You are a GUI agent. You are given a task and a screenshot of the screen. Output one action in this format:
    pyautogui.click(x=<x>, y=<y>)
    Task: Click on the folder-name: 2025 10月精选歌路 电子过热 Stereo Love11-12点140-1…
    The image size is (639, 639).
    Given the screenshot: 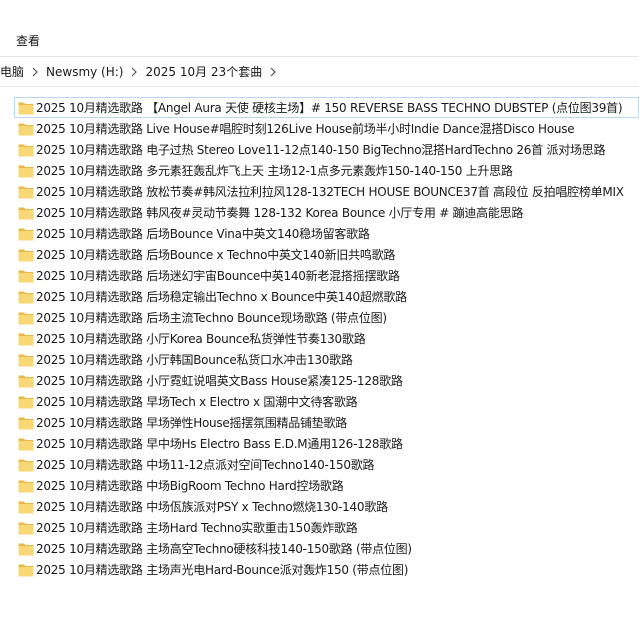 What is the action you would take?
    pyautogui.click(x=321, y=150)
    